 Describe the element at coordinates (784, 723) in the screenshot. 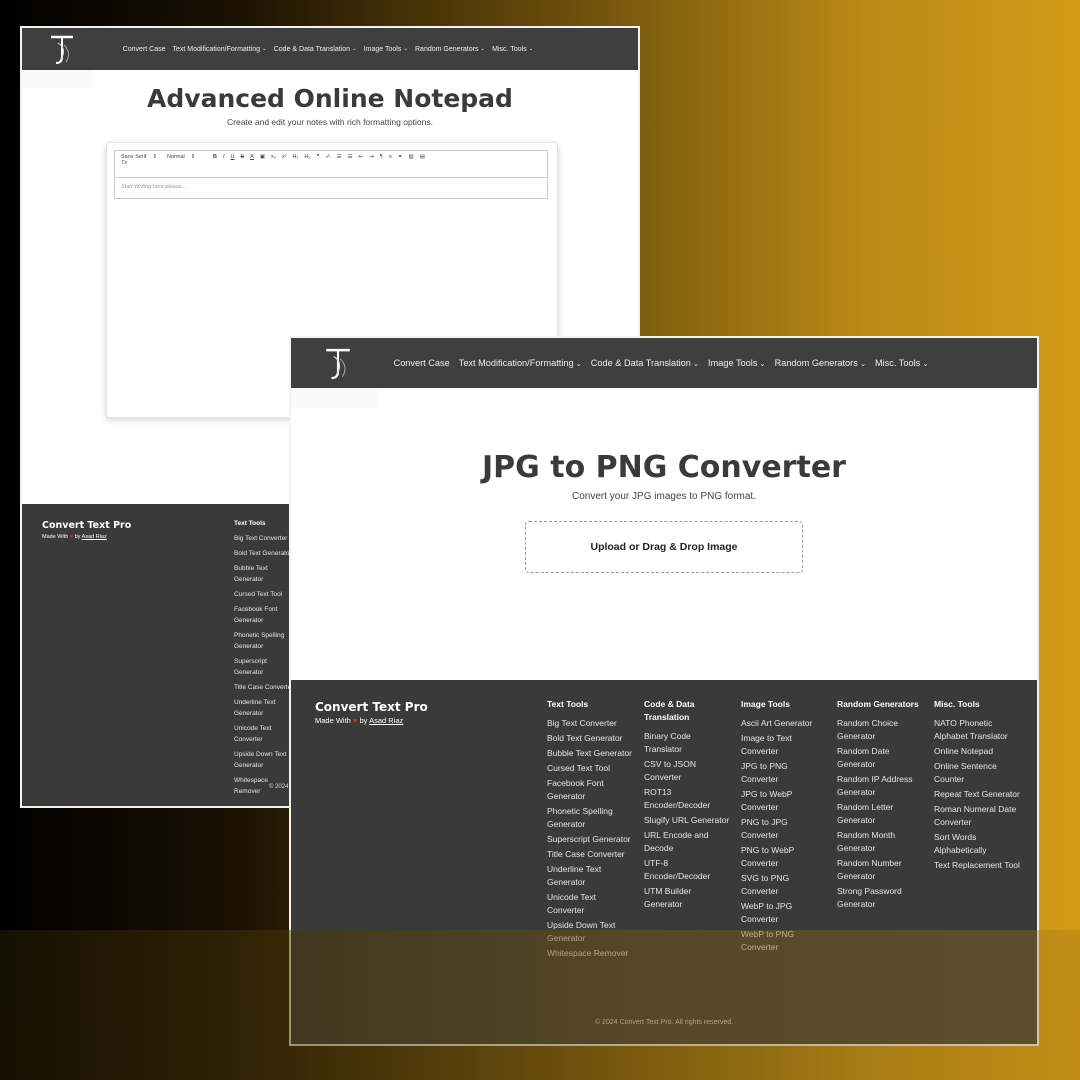

I see `footer-link: Ascii Art Generator` at that location.